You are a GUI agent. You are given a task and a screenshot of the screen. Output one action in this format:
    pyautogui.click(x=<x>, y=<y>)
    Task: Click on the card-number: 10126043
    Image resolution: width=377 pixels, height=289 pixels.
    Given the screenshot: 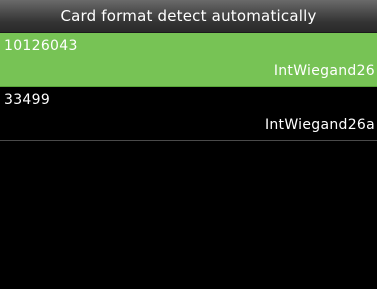 What is the action you would take?
    pyautogui.click(x=41, y=46)
    